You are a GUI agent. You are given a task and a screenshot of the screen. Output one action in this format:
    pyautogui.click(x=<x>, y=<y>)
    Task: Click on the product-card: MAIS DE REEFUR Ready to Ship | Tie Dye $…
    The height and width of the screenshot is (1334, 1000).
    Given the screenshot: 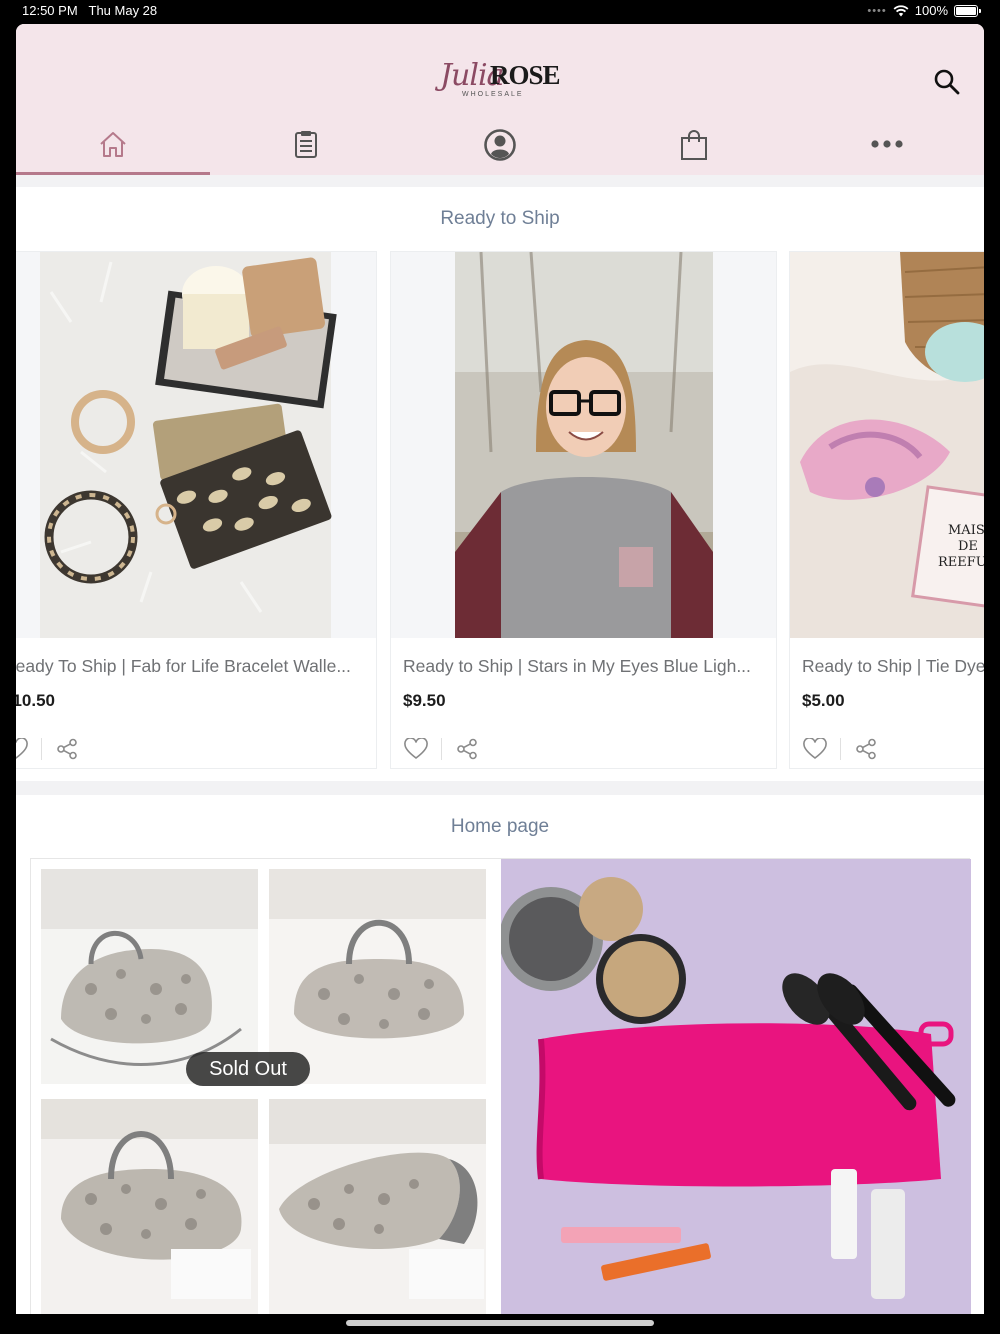 What is the action you would take?
    pyautogui.click(x=886, y=510)
    